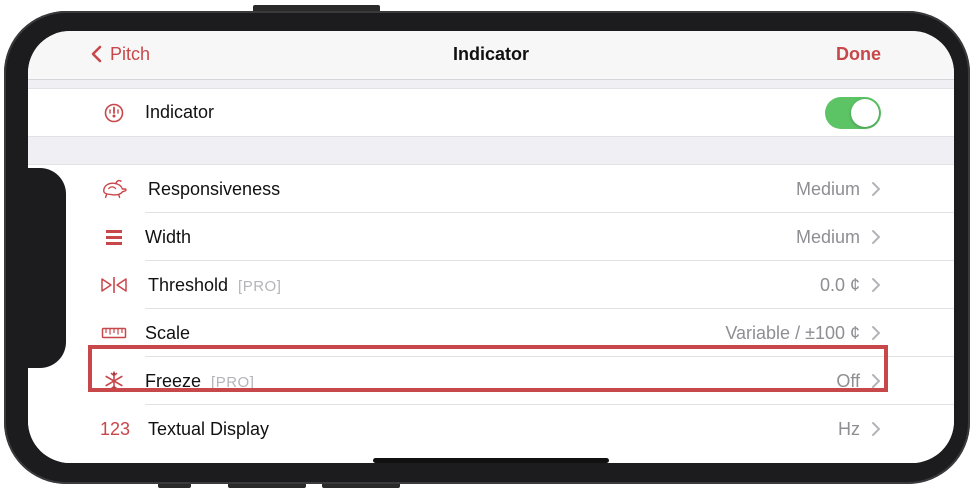 This screenshot has height=495, width=975. I want to click on row-textual-display: 123 Textual Display Hz, so click(491, 429).